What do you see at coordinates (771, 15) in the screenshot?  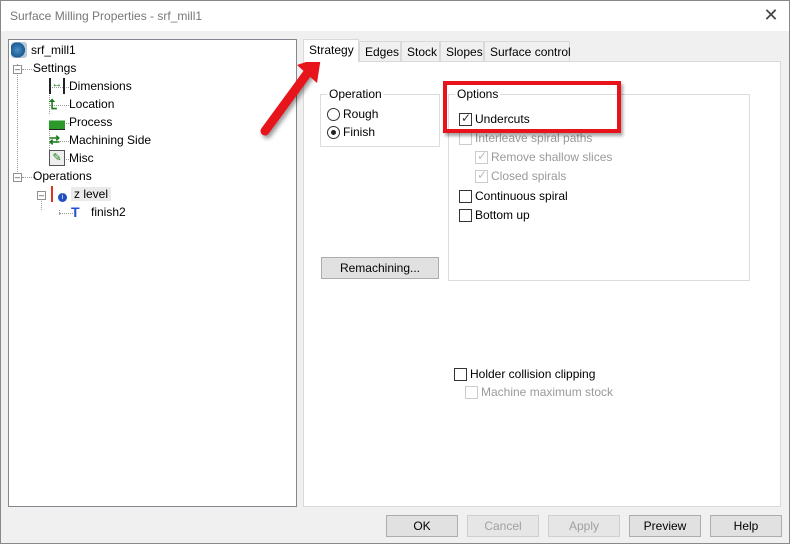 I see `close-icon: ✕` at bounding box center [771, 15].